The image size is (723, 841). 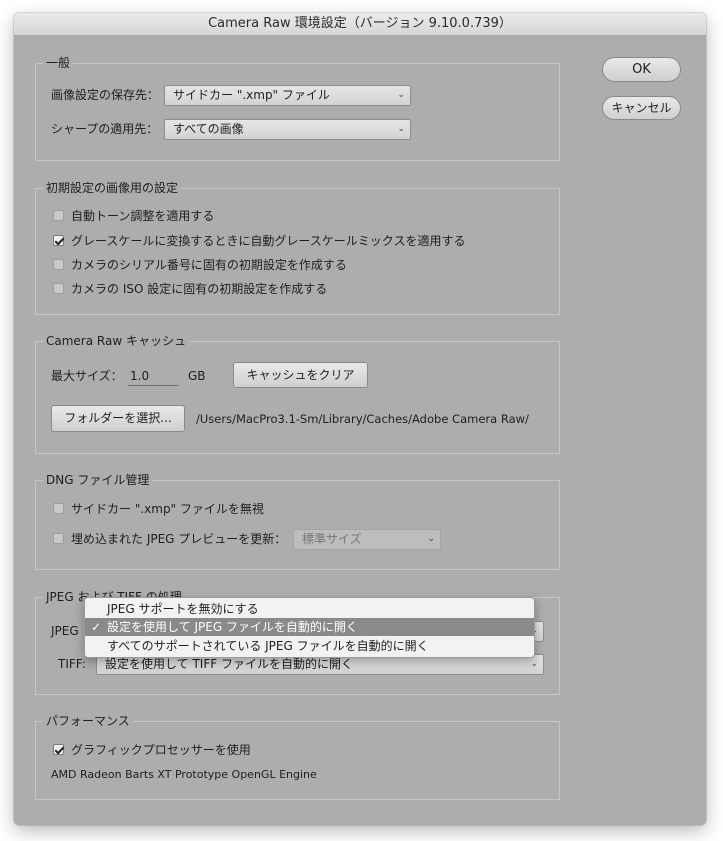 What do you see at coordinates (183, 609) in the screenshot?
I see `menu-item-label: JPEG サポートを無効にする` at bounding box center [183, 609].